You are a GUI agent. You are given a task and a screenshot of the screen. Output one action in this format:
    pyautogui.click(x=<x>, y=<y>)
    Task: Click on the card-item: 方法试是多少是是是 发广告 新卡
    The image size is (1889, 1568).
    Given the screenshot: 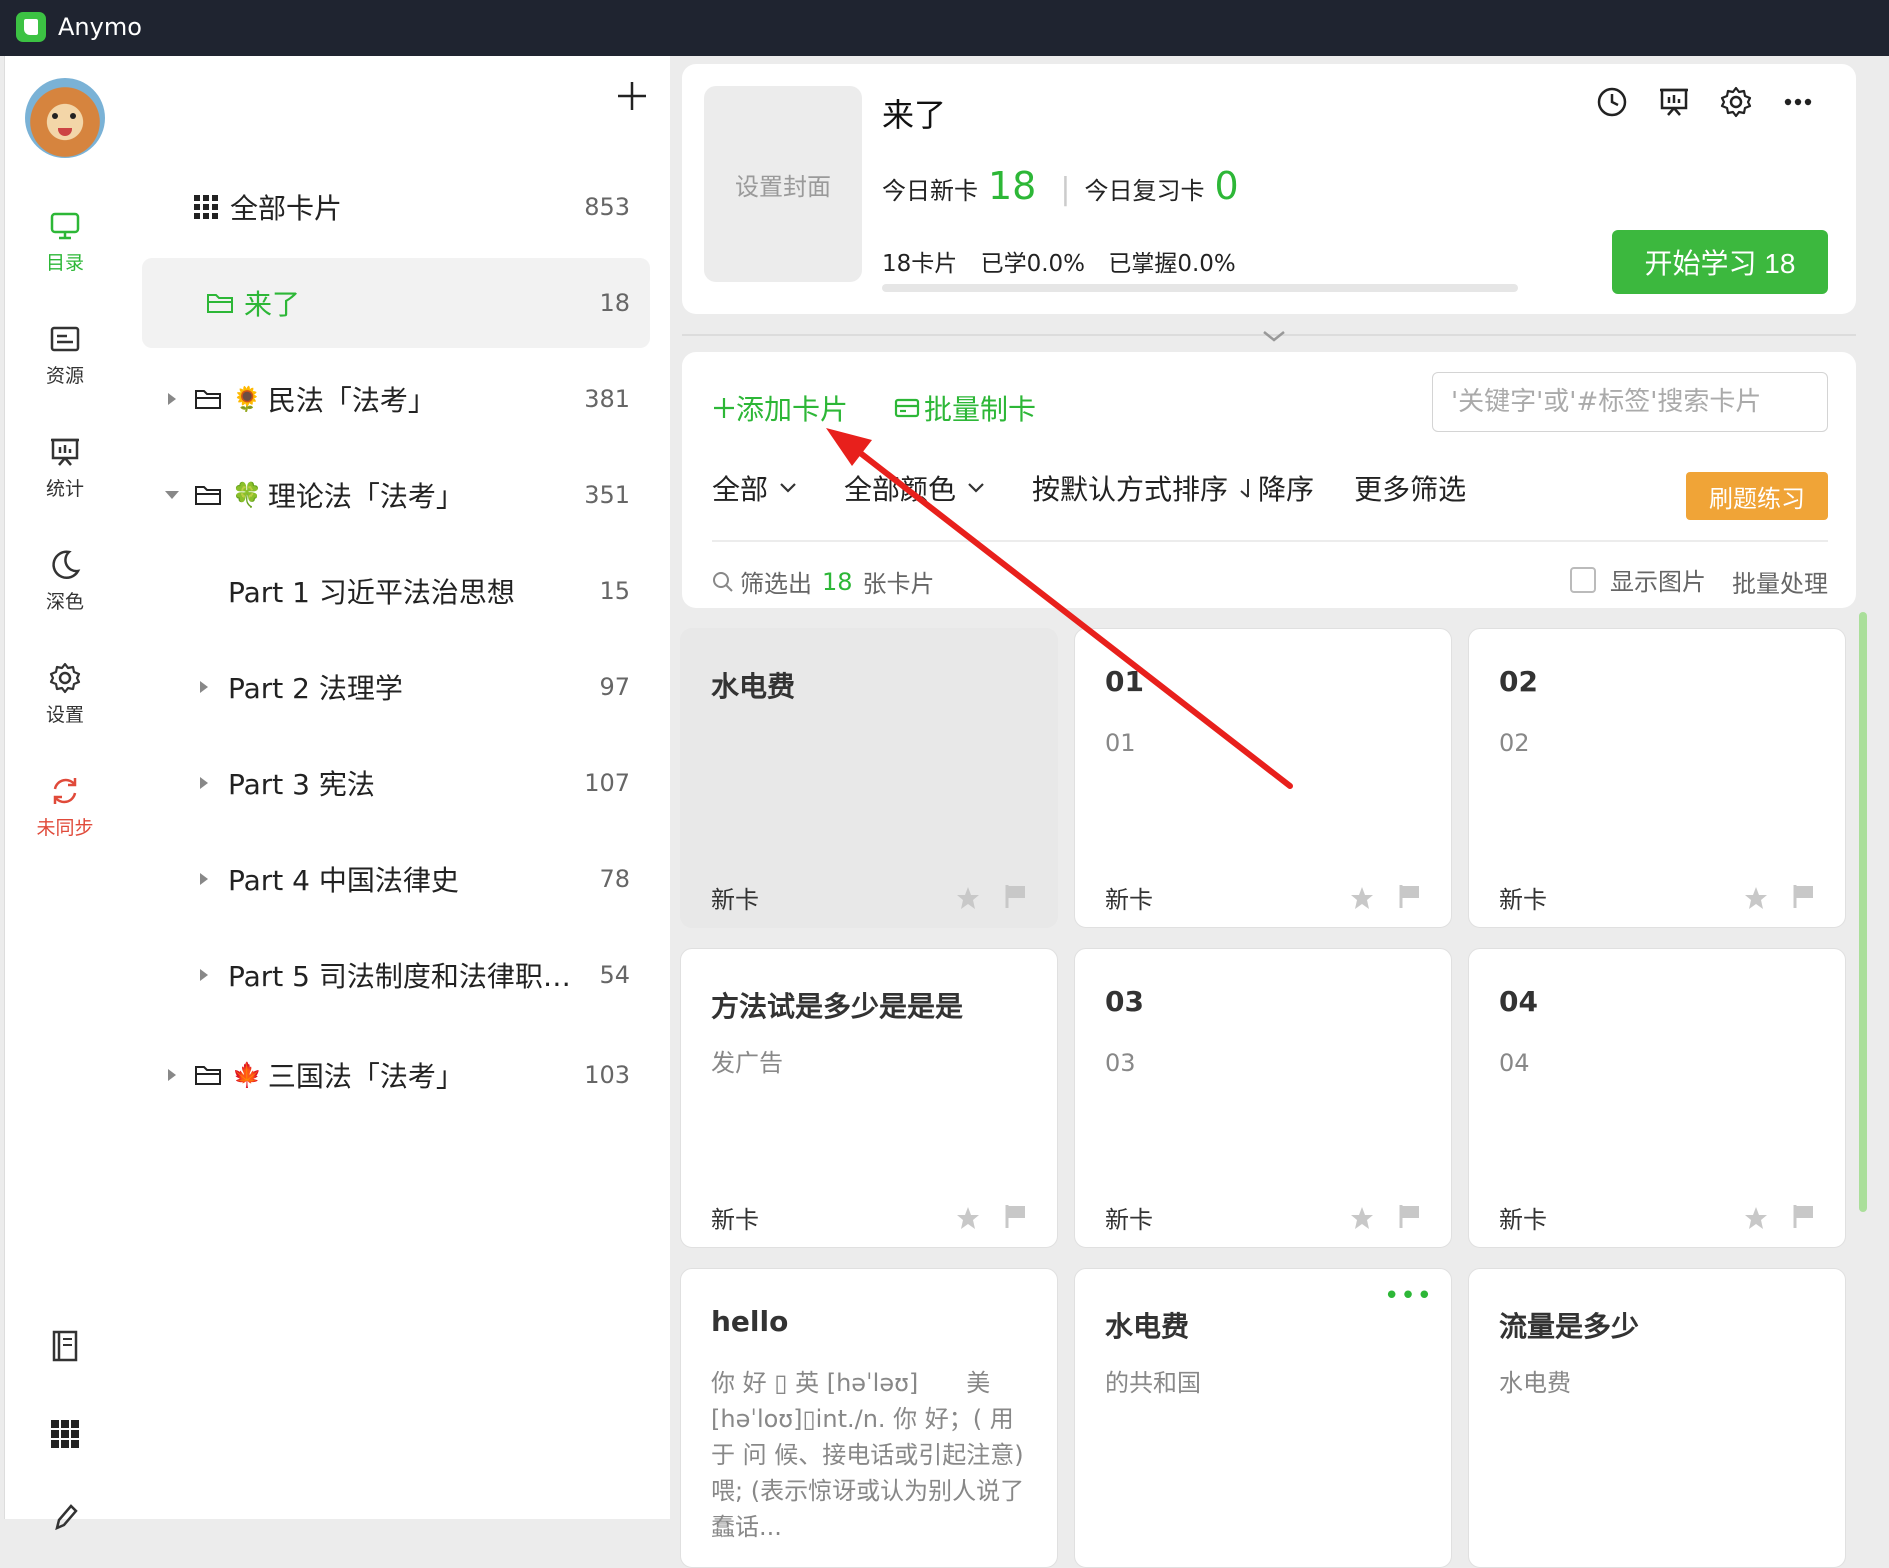 What is the action you would take?
    pyautogui.click(x=869, y=1098)
    